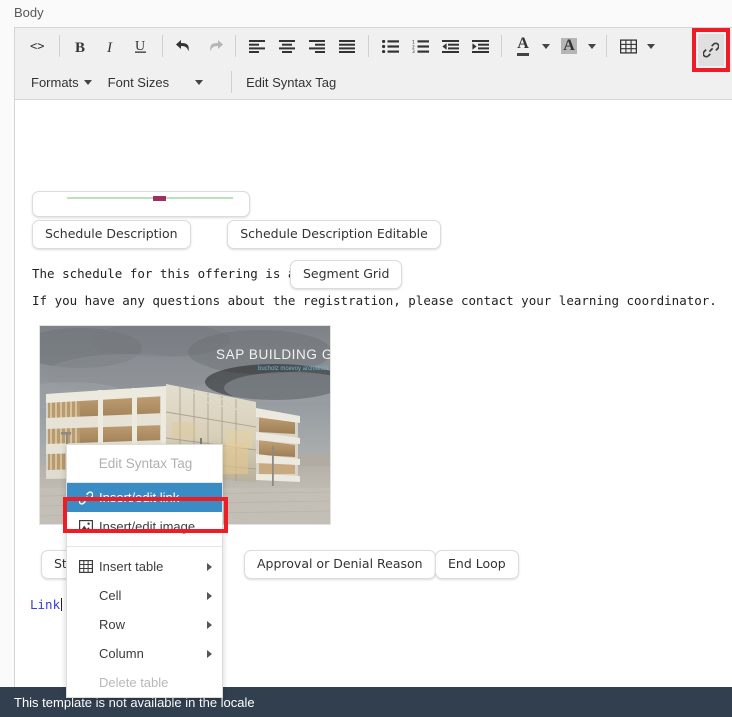 The height and width of the screenshot is (717, 732). I want to click on menu-item-delete-table: Delete table, so click(144, 682).